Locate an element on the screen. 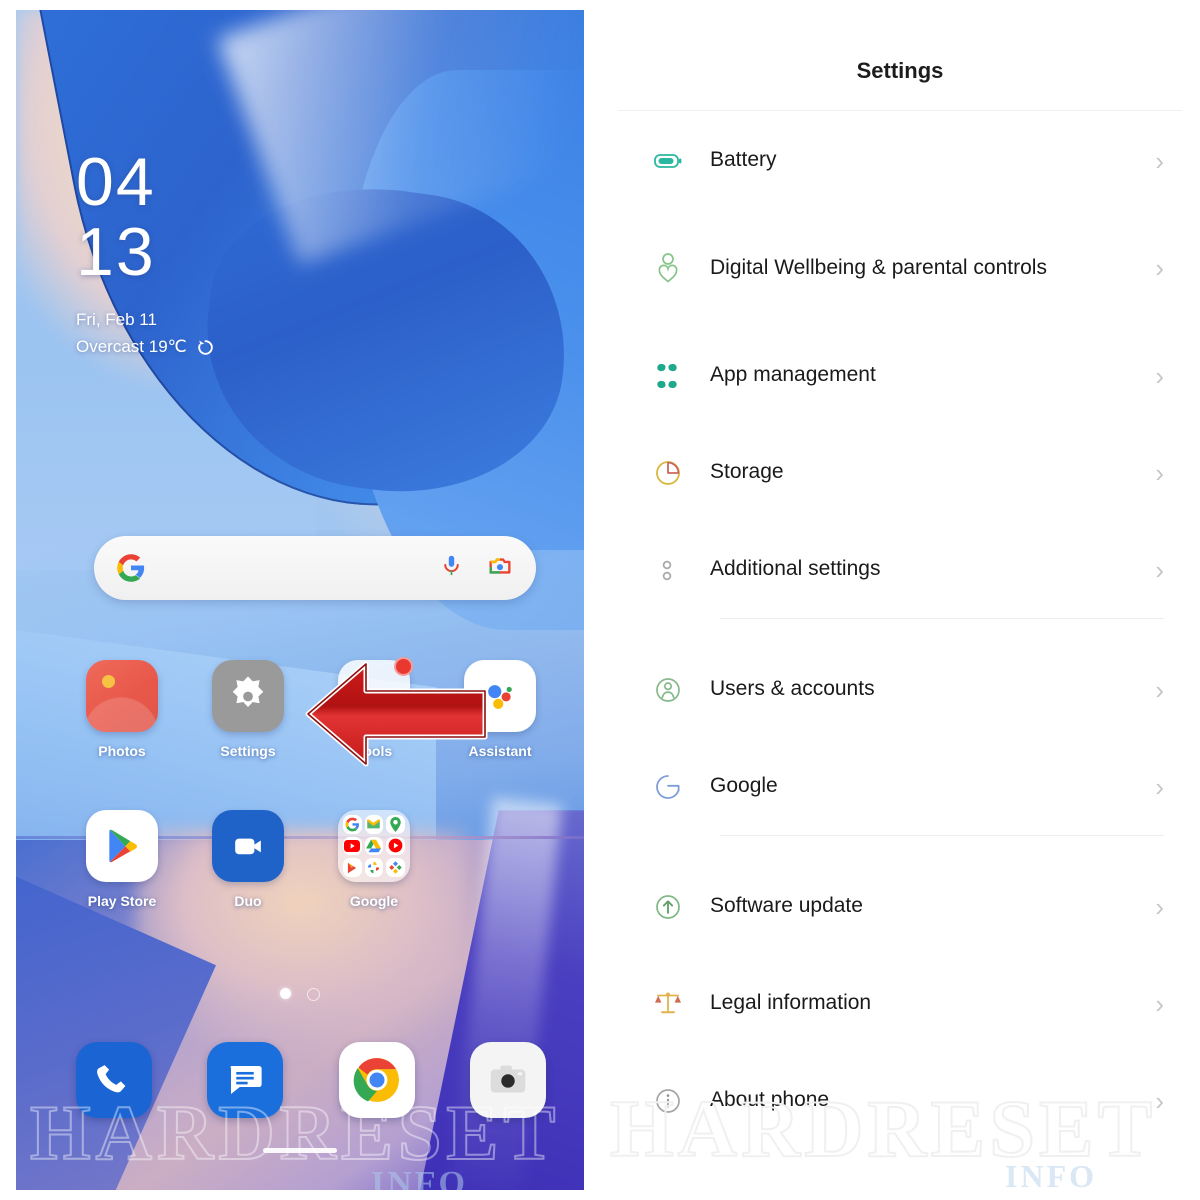 Image resolution: width=1200 pixels, height=1200 pixels. clock-minutes: 13 is located at coordinates (116, 252).